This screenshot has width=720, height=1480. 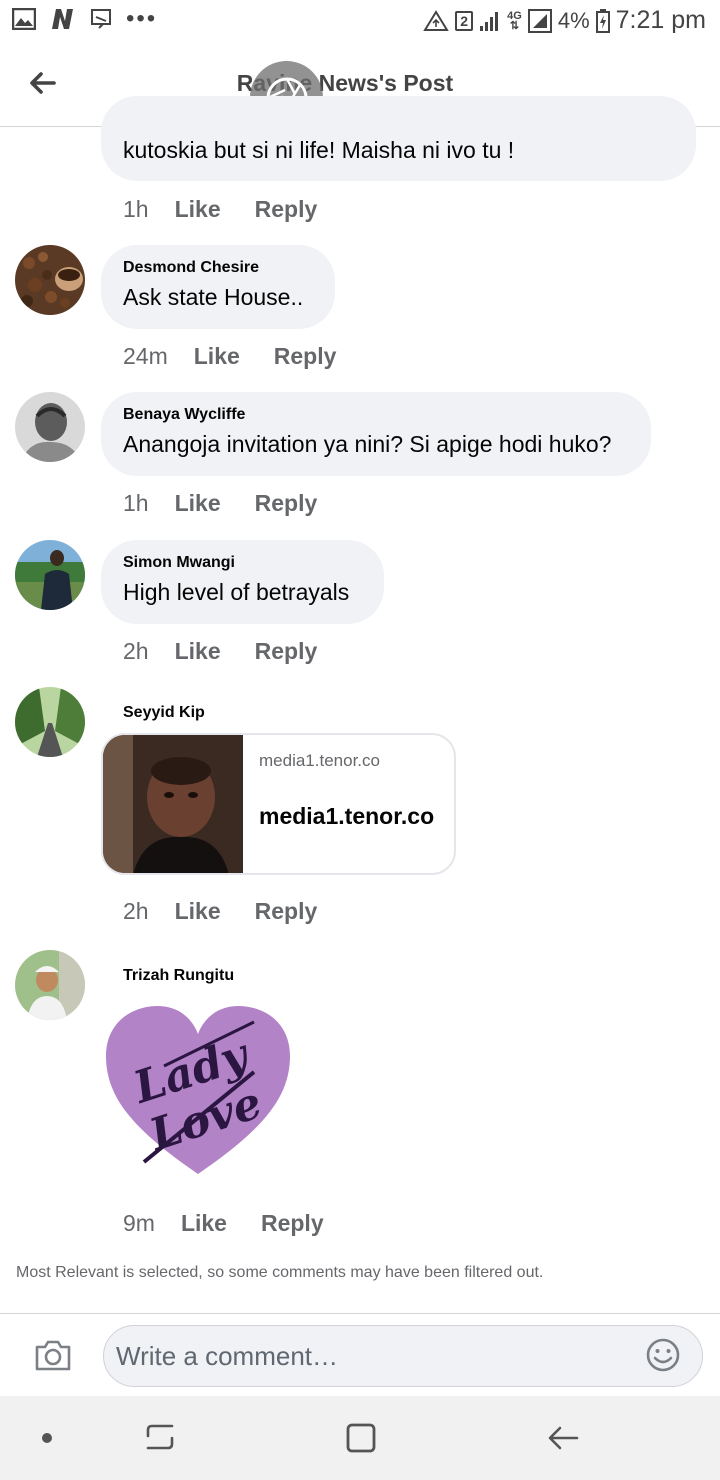 I want to click on home-icon, so click(x=361, y=1438).